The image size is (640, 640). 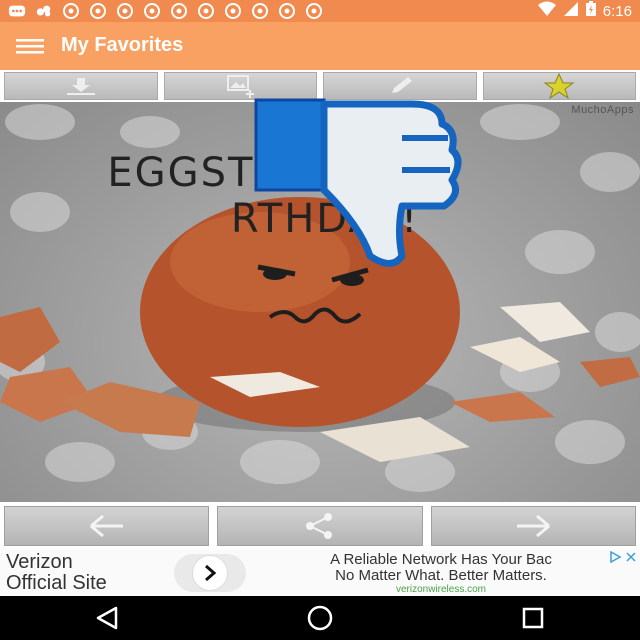 I want to click on chevron-right-icon, so click(x=211, y=573).